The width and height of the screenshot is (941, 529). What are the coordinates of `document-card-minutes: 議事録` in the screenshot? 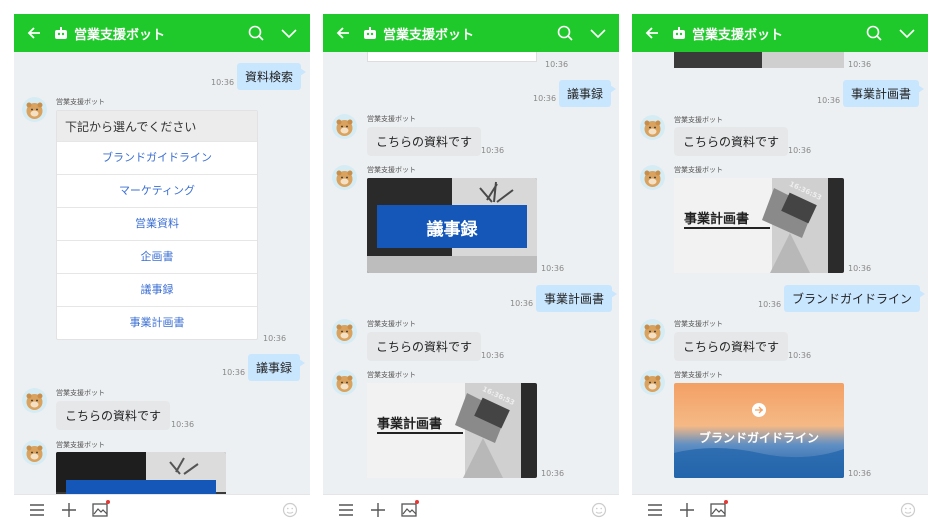 It's located at (452, 225).